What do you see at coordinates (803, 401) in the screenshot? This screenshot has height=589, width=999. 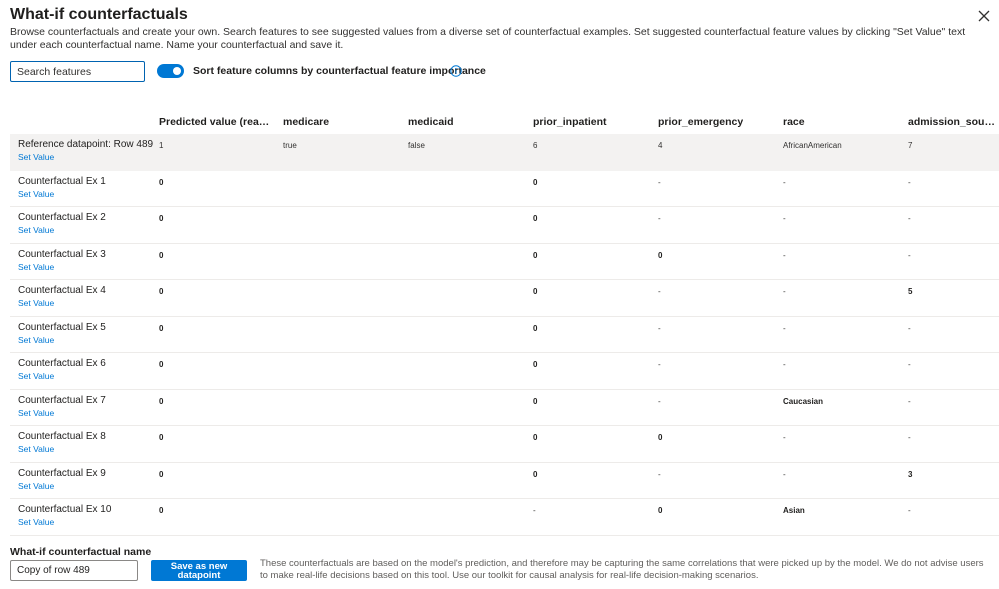 I see `table-cell: Caucasian` at bounding box center [803, 401].